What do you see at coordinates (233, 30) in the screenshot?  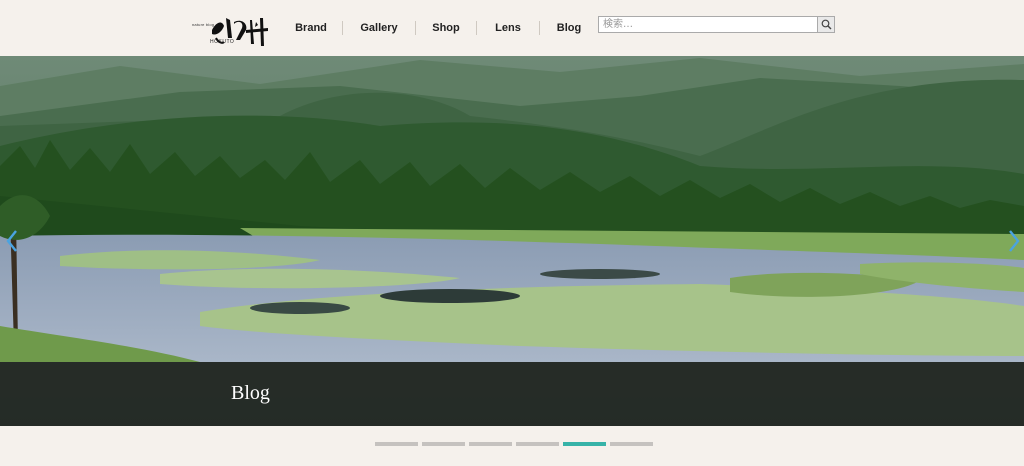 I see `site-logo: nature blog HOKUTO` at bounding box center [233, 30].